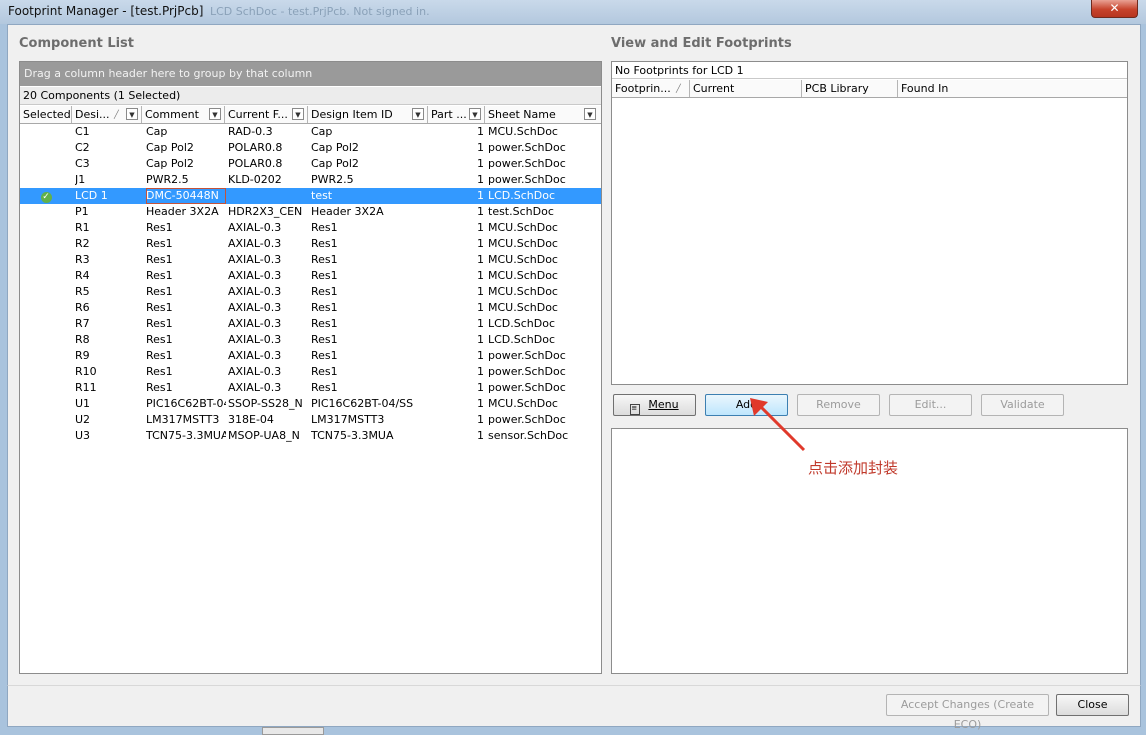 This screenshot has width=1146, height=735. What do you see at coordinates (362, 403) in the screenshot?
I see `design-item-id-cell: PIC16C62BT-04/SS` at bounding box center [362, 403].